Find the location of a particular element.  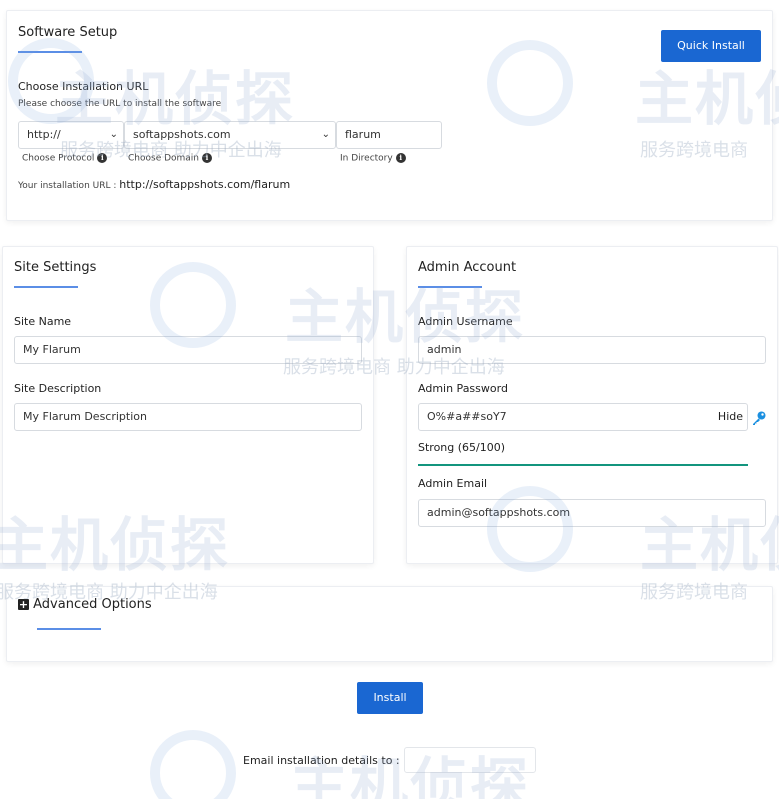

admin-password-label: Admin Password is located at coordinates (463, 388).